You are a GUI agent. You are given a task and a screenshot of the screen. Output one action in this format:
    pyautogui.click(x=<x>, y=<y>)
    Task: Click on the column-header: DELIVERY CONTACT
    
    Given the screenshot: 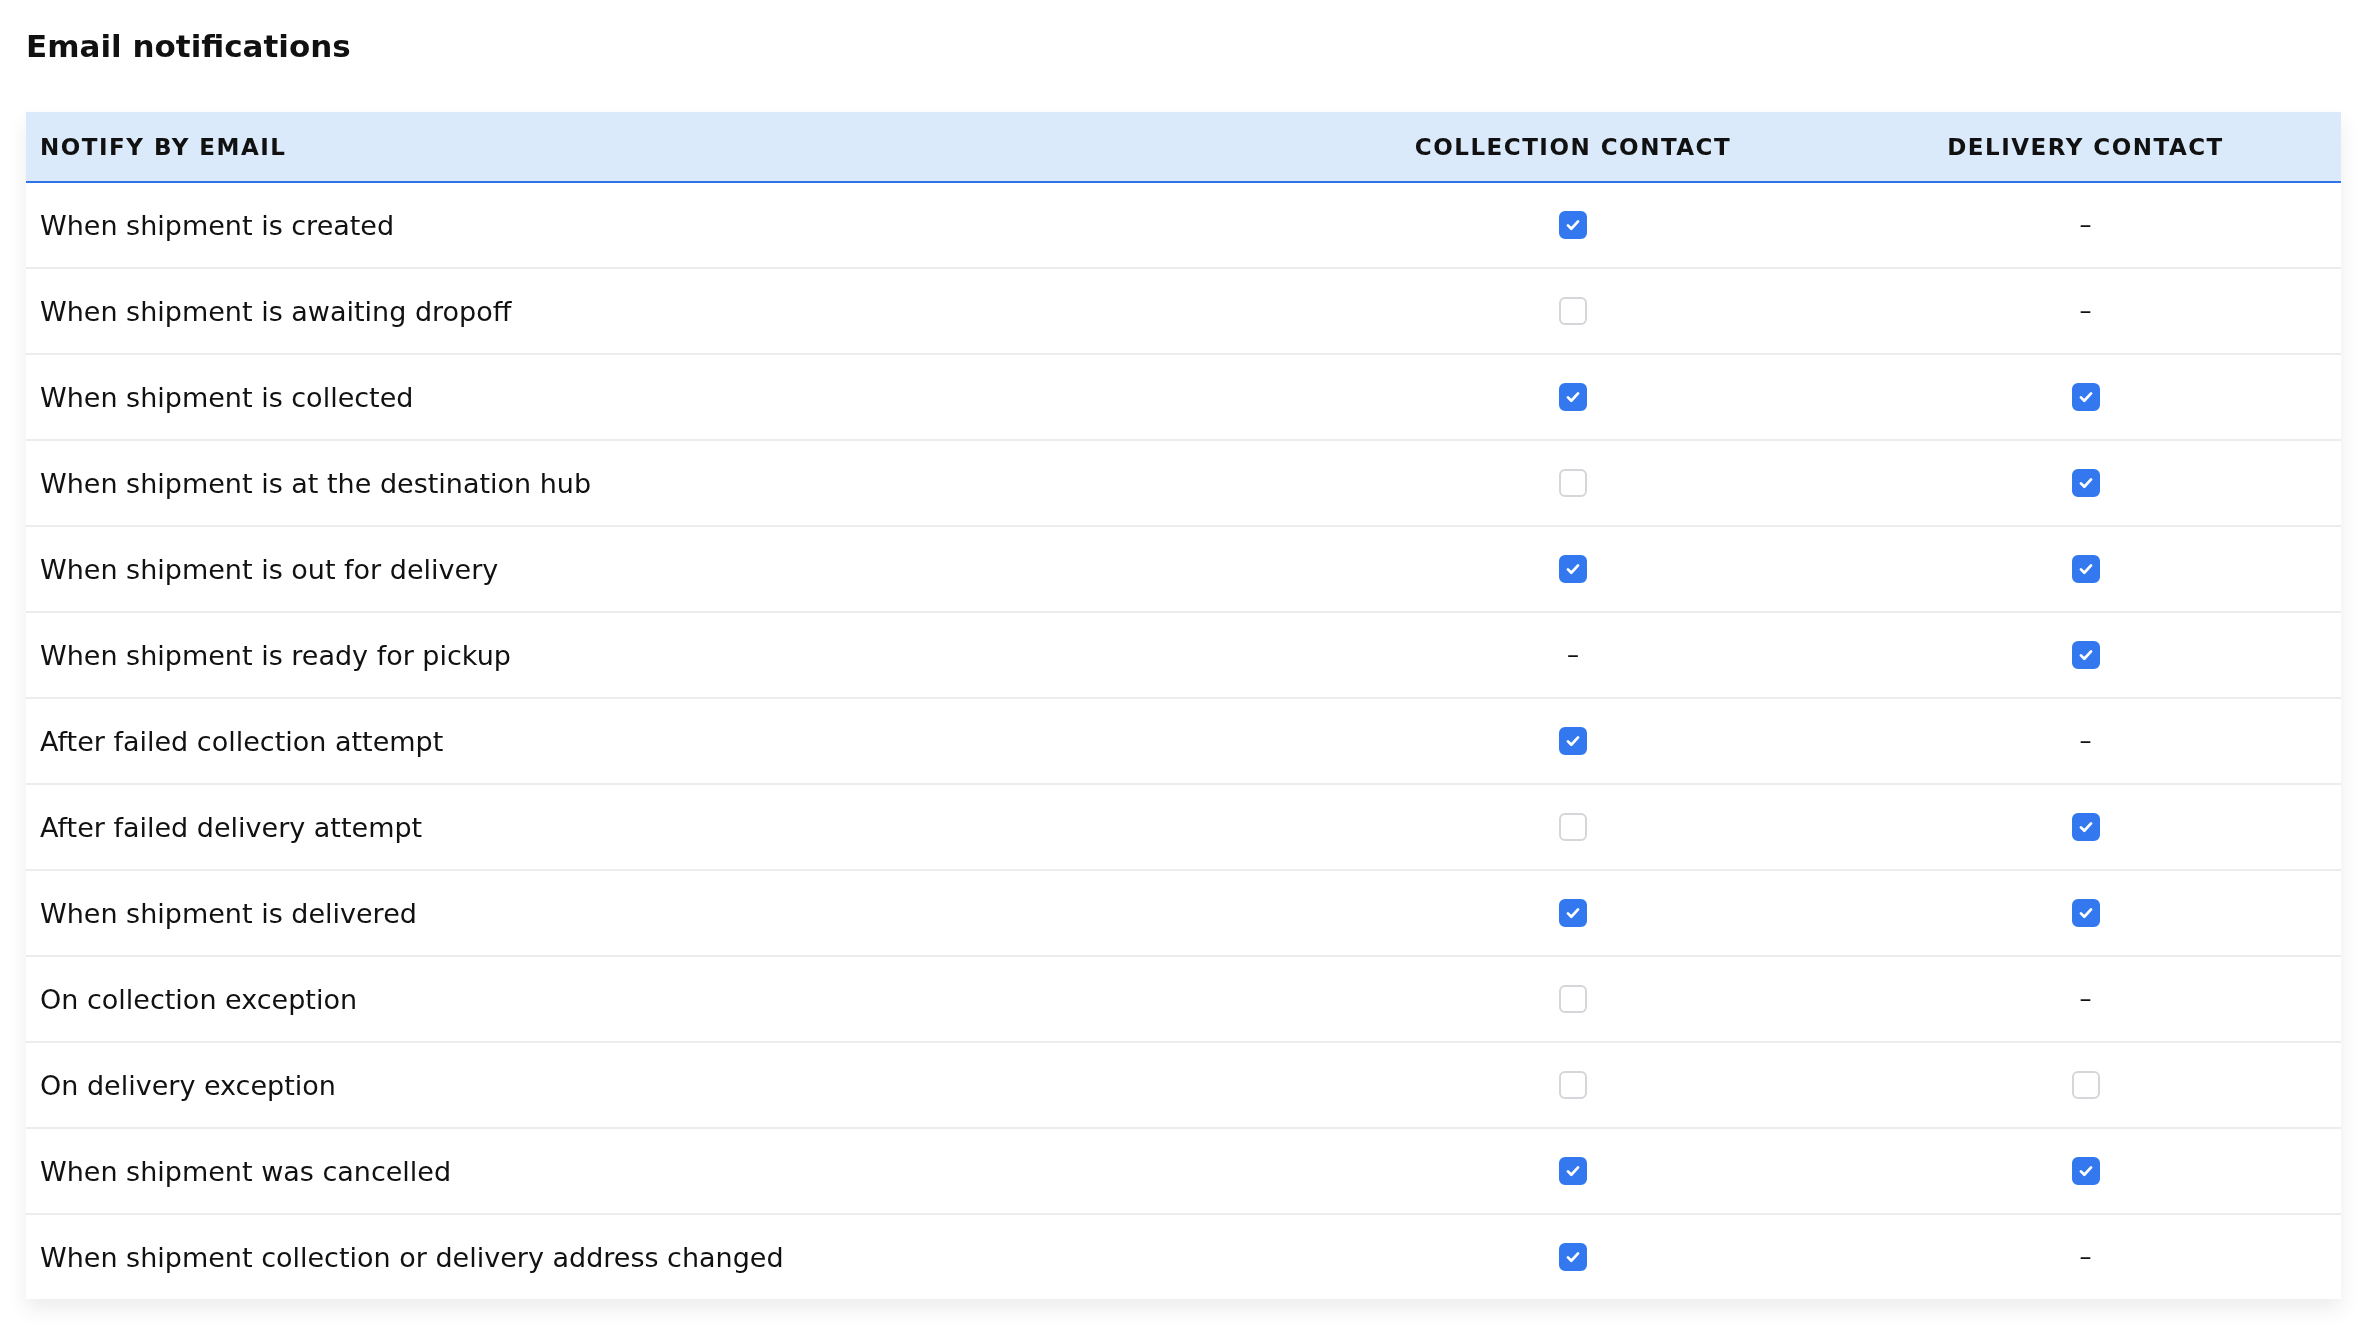 What is the action you would take?
    pyautogui.click(x=2085, y=146)
    